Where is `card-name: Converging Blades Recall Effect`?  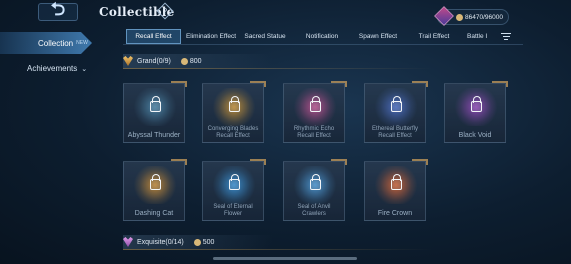 card-name: Converging Blades Recall Effect is located at coordinates (233, 132).